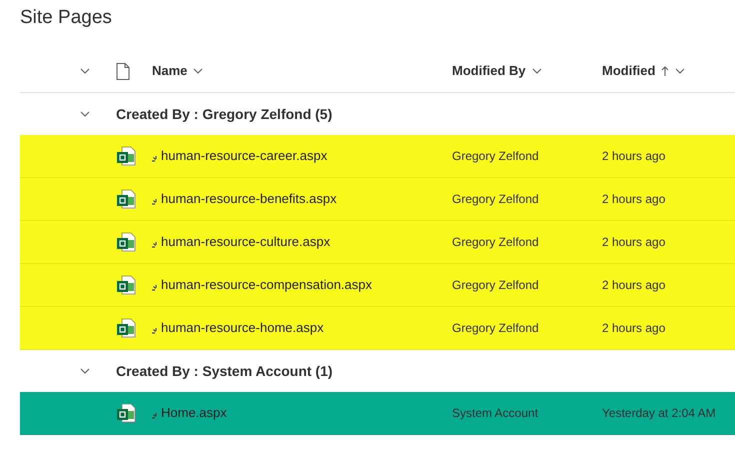  What do you see at coordinates (377, 328) in the screenshot?
I see `list-row: human-resource-home.aspx Gregory Zelfond 2 hours ago` at bounding box center [377, 328].